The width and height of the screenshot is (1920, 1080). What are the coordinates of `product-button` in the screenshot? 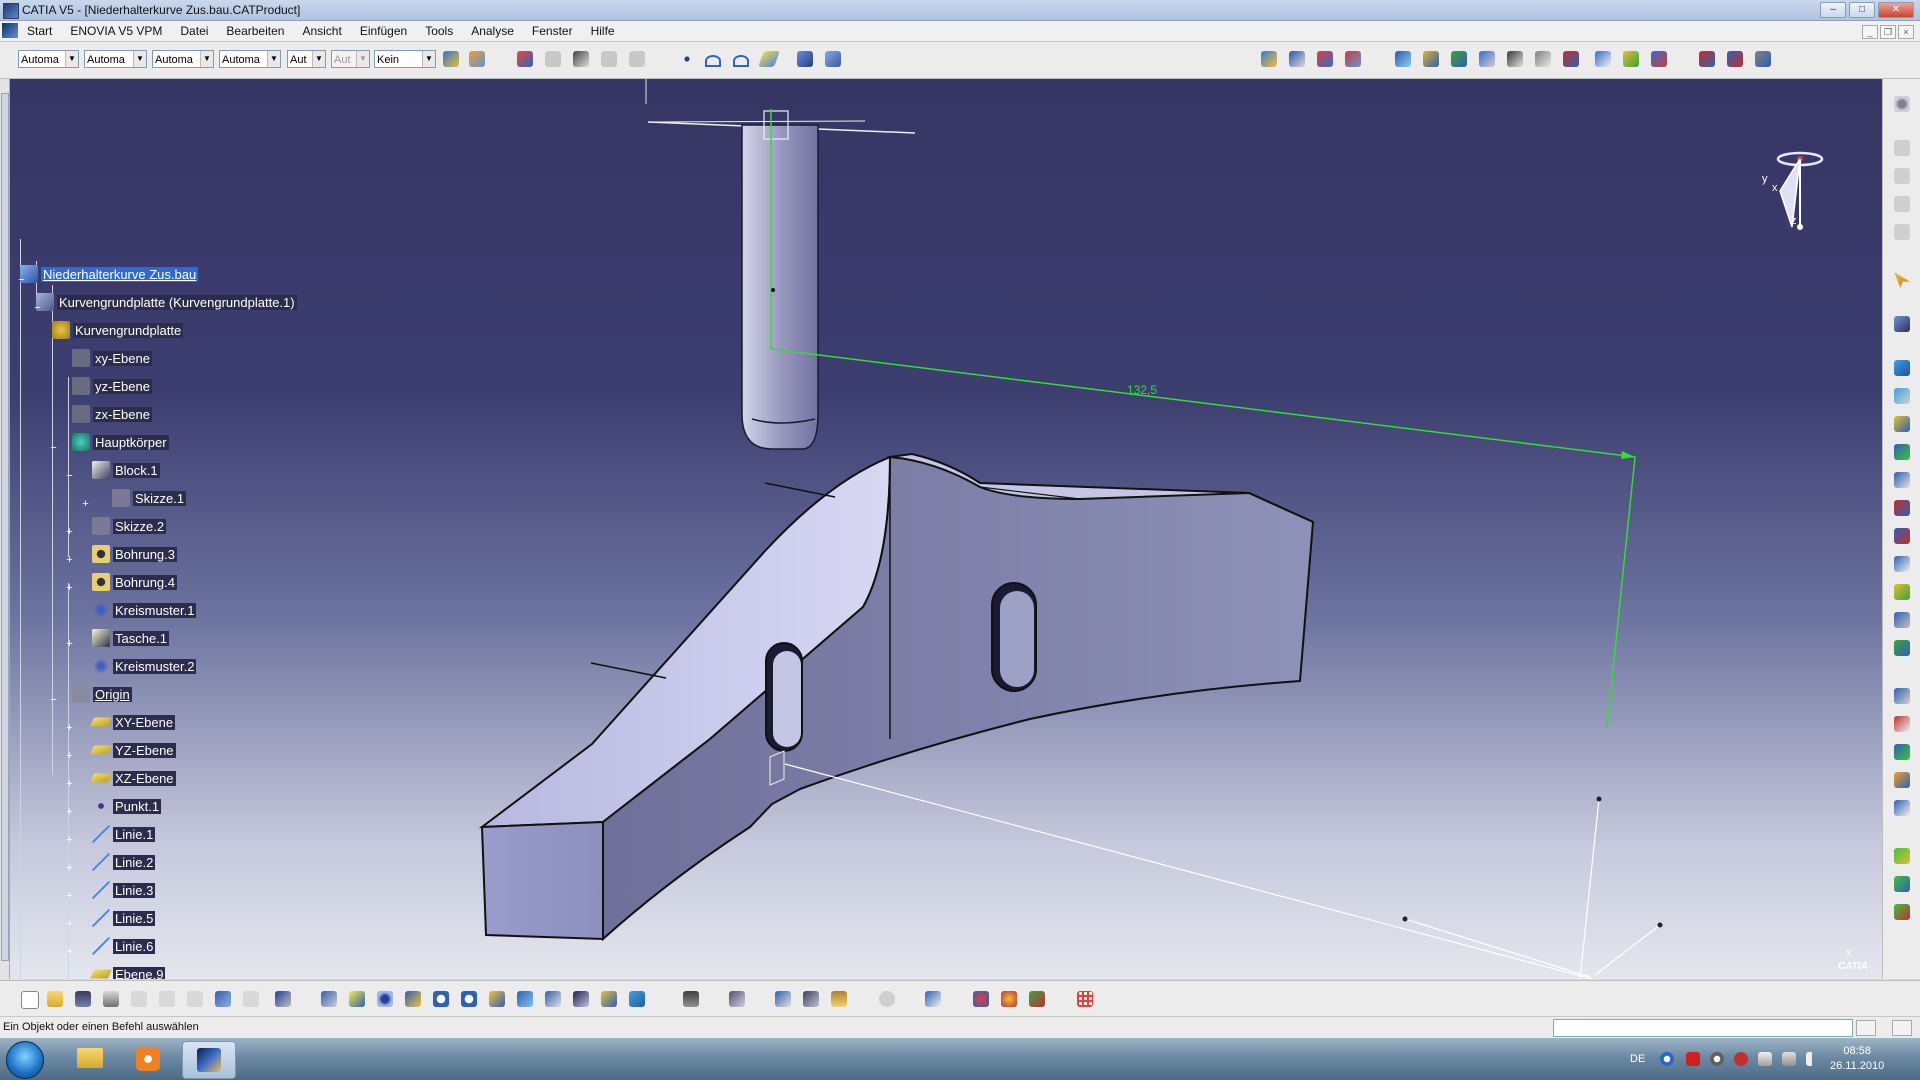 It's located at (805, 59).